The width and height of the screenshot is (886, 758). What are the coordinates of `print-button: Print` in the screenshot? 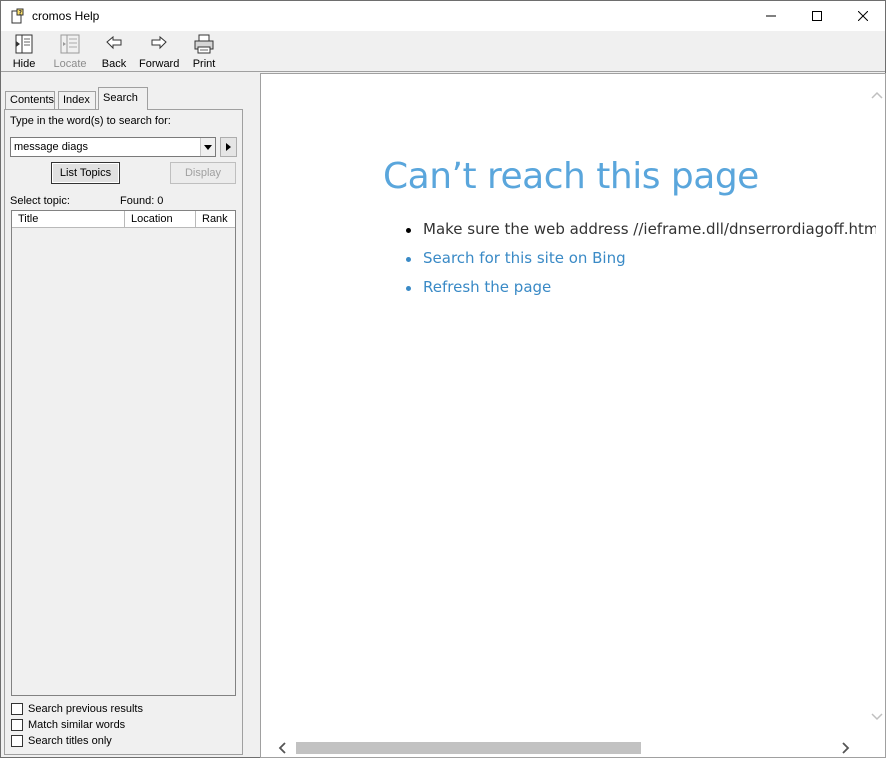 It's located at (204, 52).